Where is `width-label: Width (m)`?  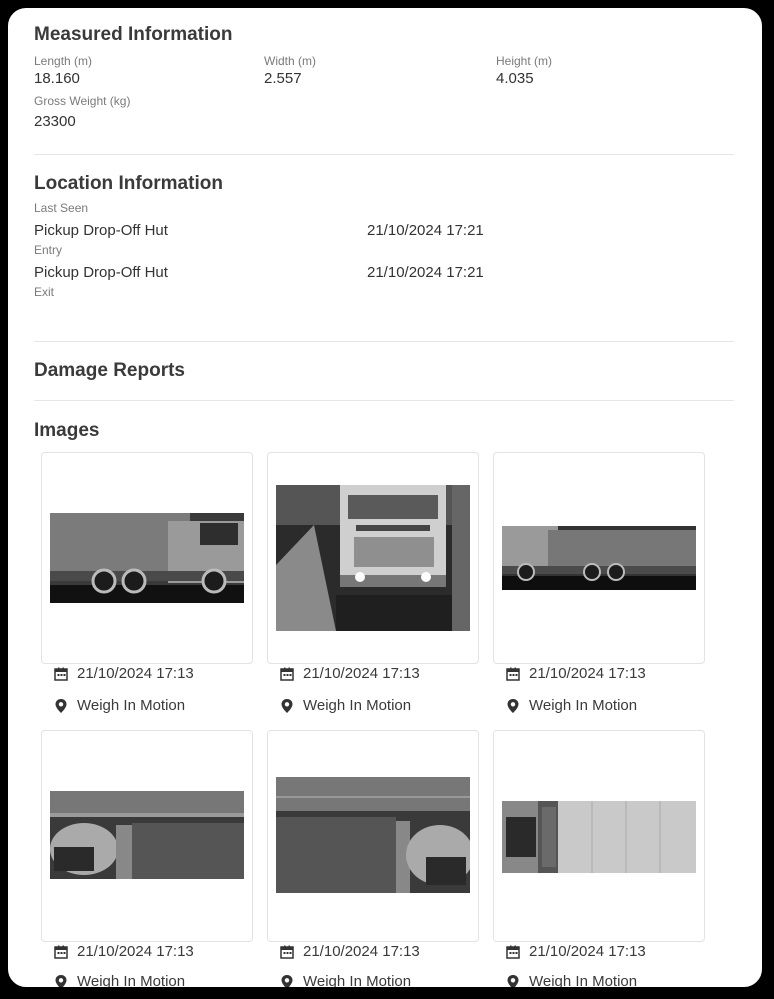
width-label: Width (m) is located at coordinates (290, 61).